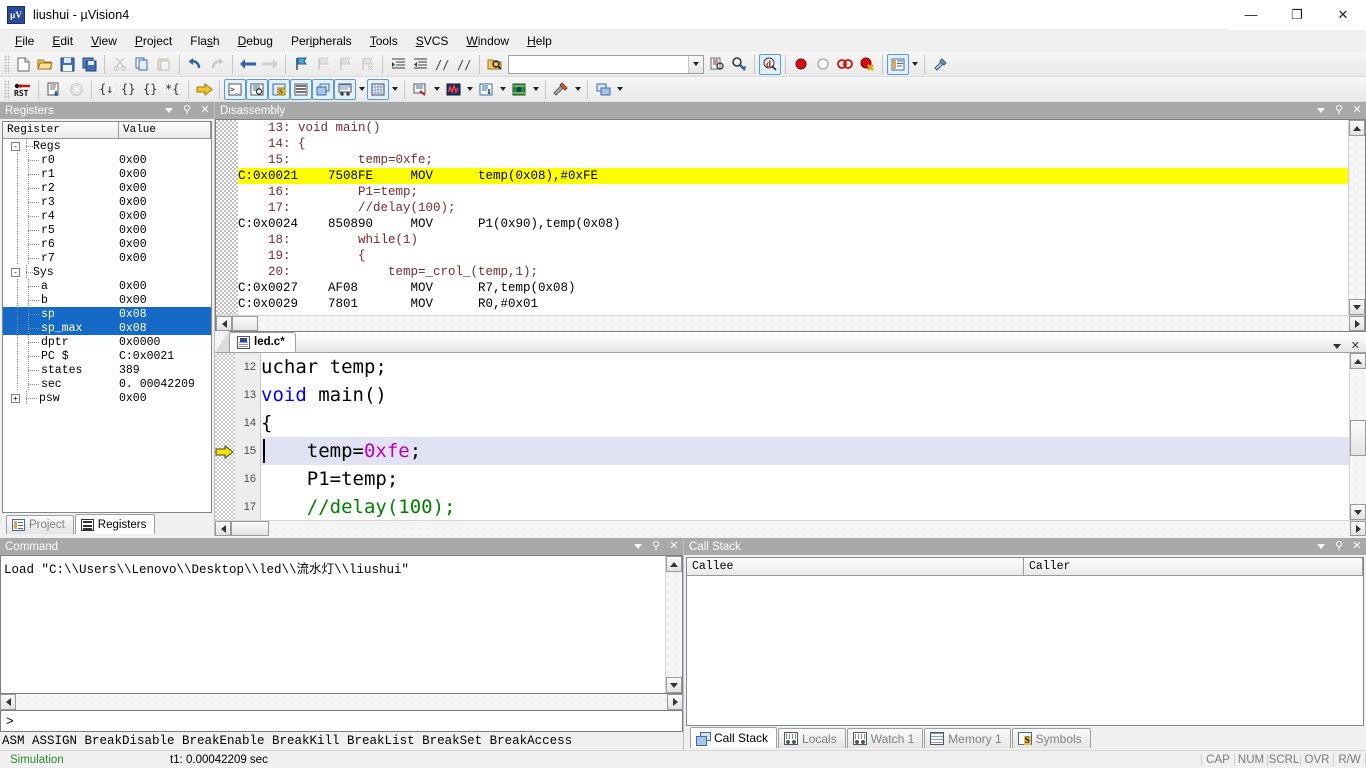 Image resolution: width=1366 pixels, height=768 pixels. What do you see at coordinates (805, 395) in the screenshot?
I see `editor-code-line: void main()` at bounding box center [805, 395].